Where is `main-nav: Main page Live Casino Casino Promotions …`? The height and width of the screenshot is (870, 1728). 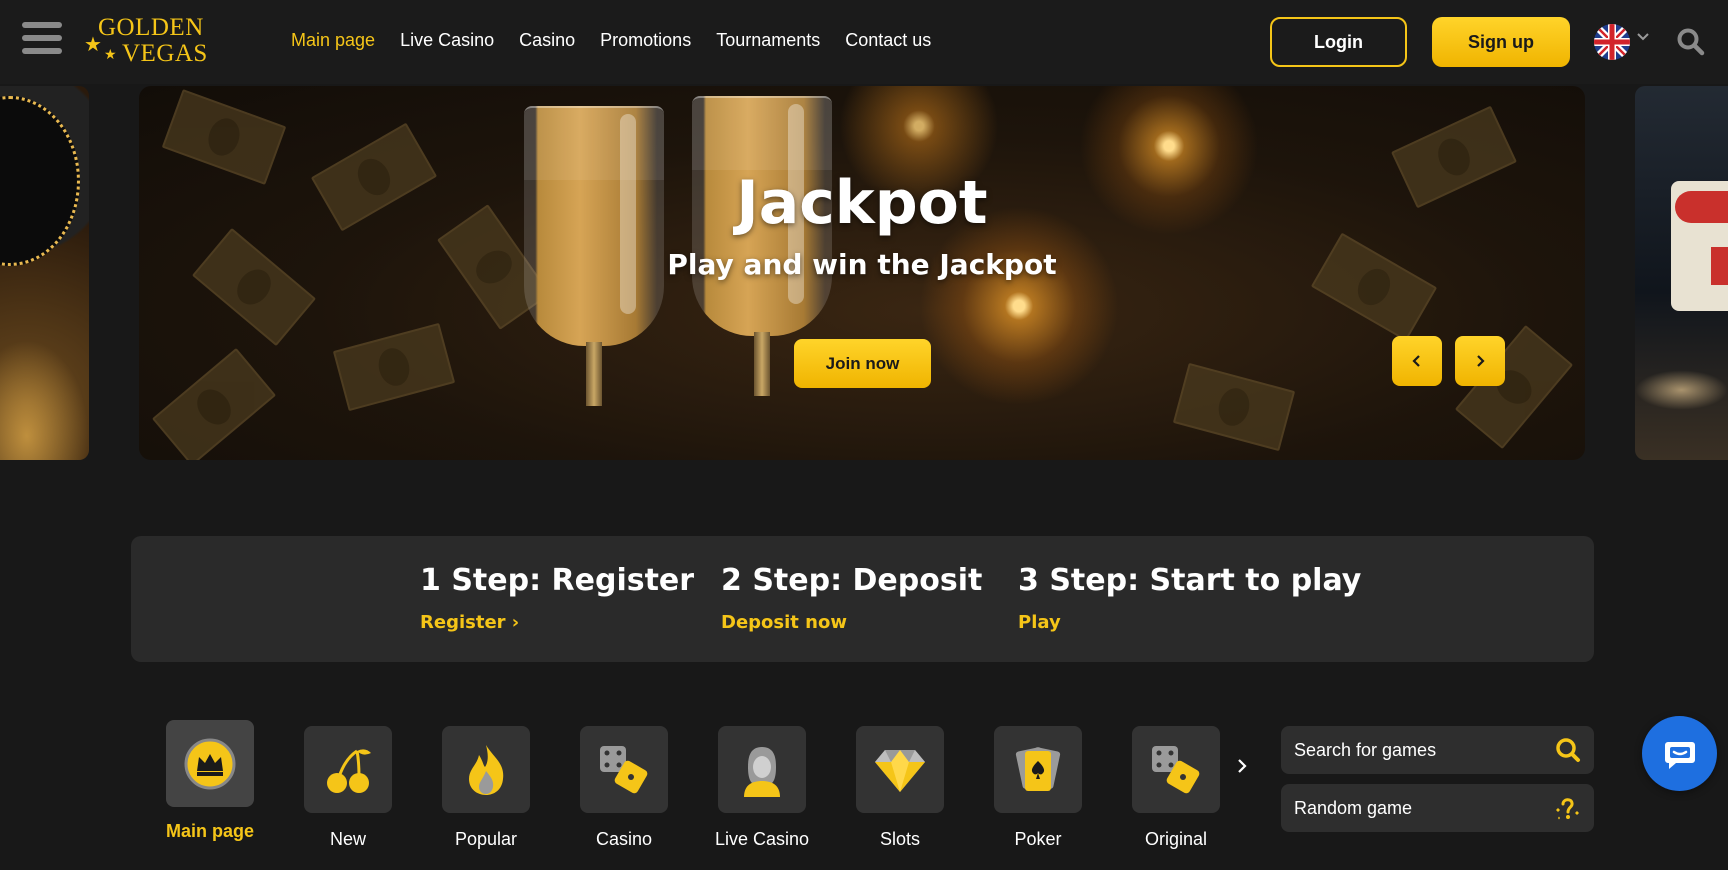
main-nav: Main page Live Casino Casino Promotions … is located at coordinates (623, 40).